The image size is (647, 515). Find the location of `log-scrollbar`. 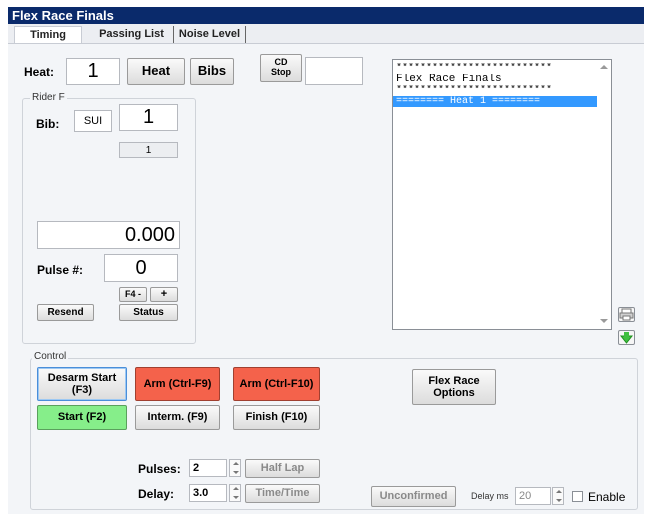

log-scrollbar is located at coordinates (604, 194).